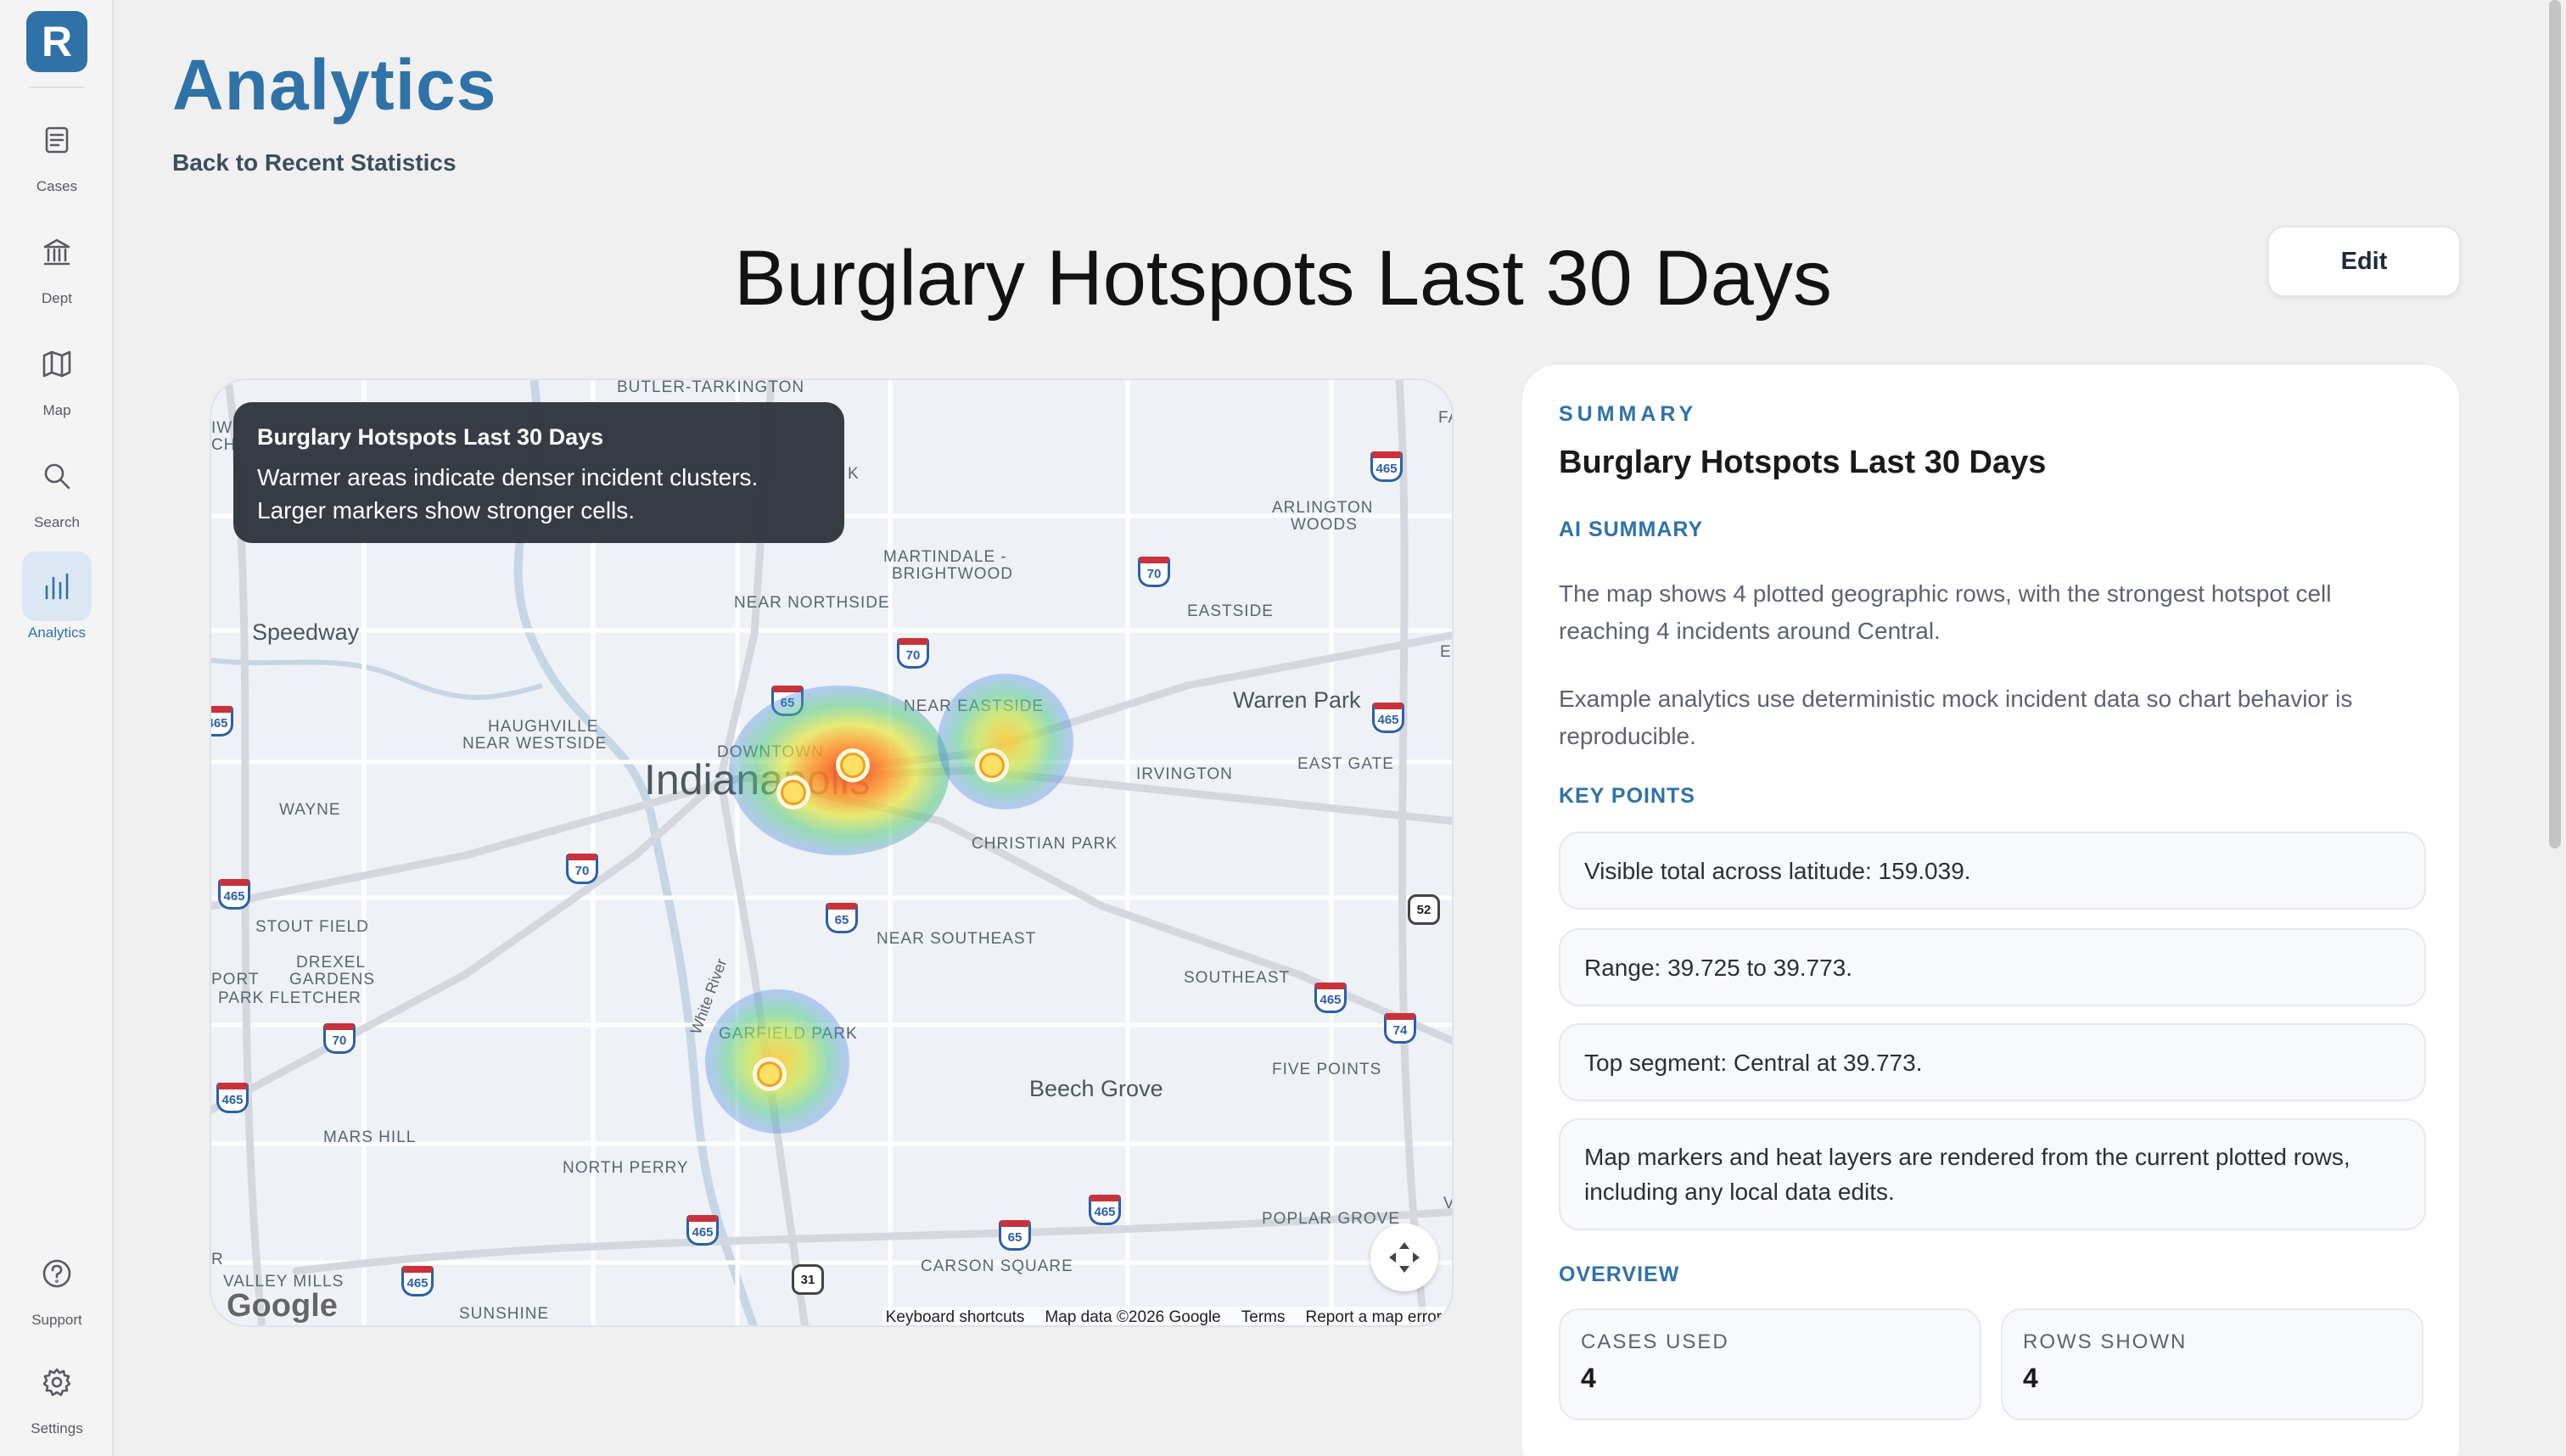 This screenshot has width=2566, height=1456. What do you see at coordinates (1331, 1219) in the screenshot?
I see `map-label: POPLAR GROVE` at bounding box center [1331, 1219].